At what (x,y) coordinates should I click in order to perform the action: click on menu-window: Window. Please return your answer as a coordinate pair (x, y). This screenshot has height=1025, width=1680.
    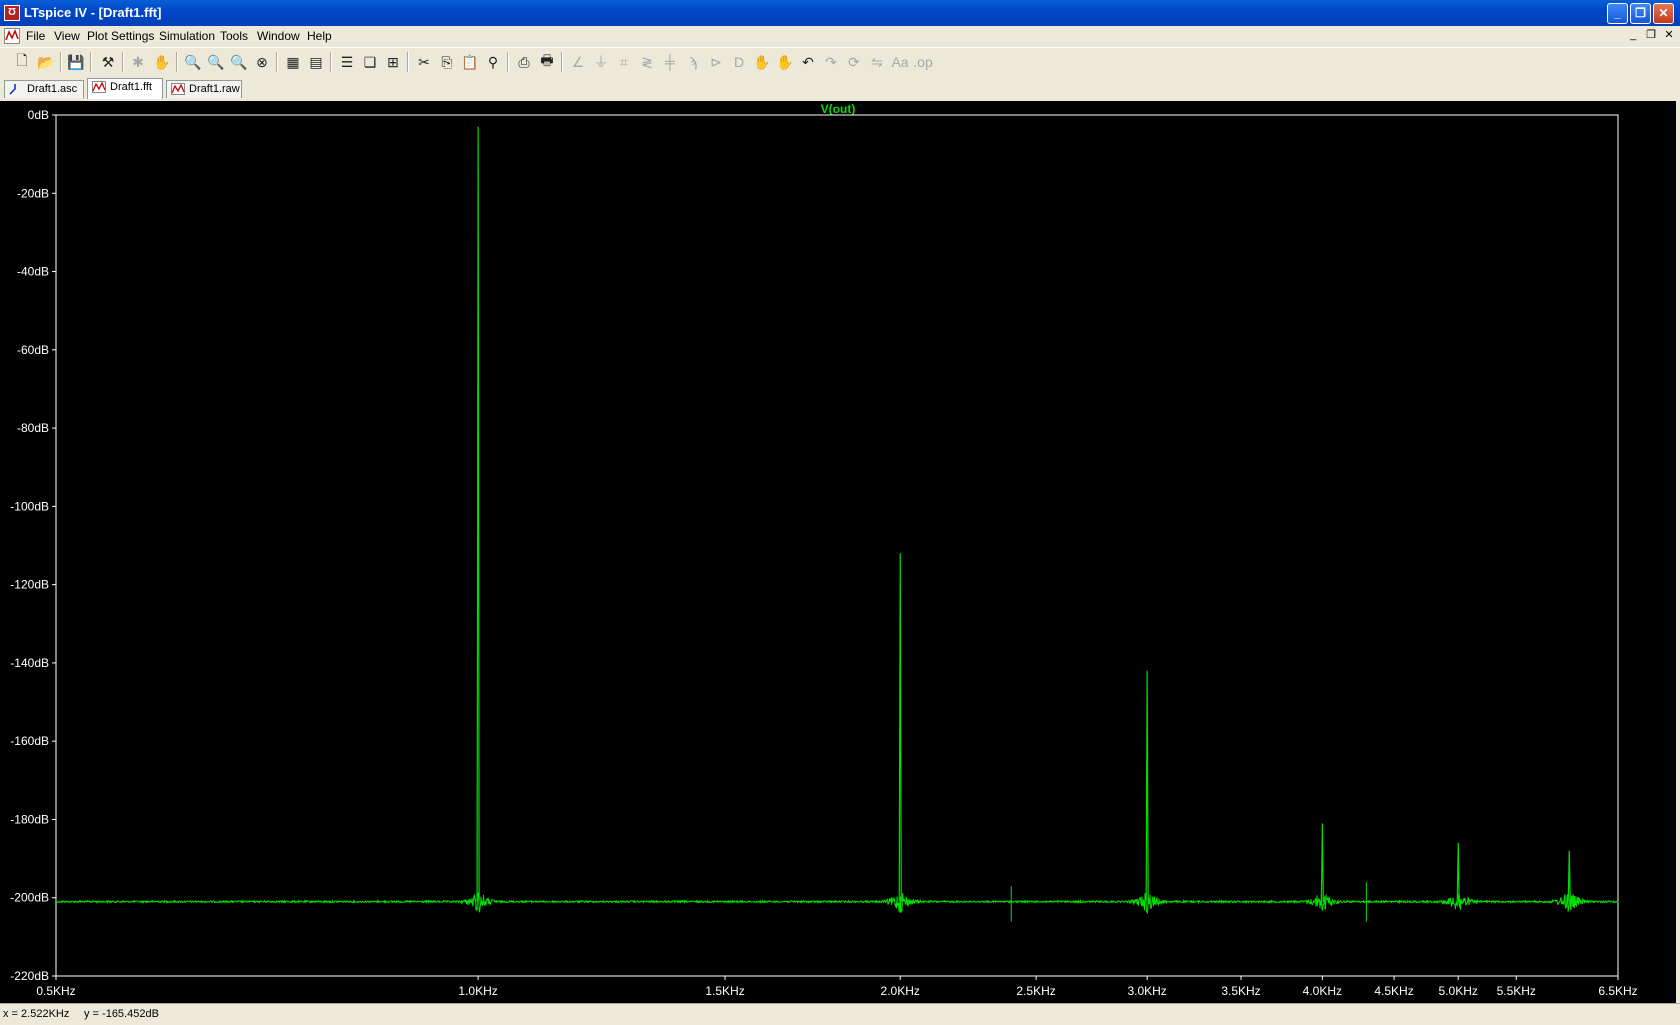
    Looking at the image, I should click on (278, 36).